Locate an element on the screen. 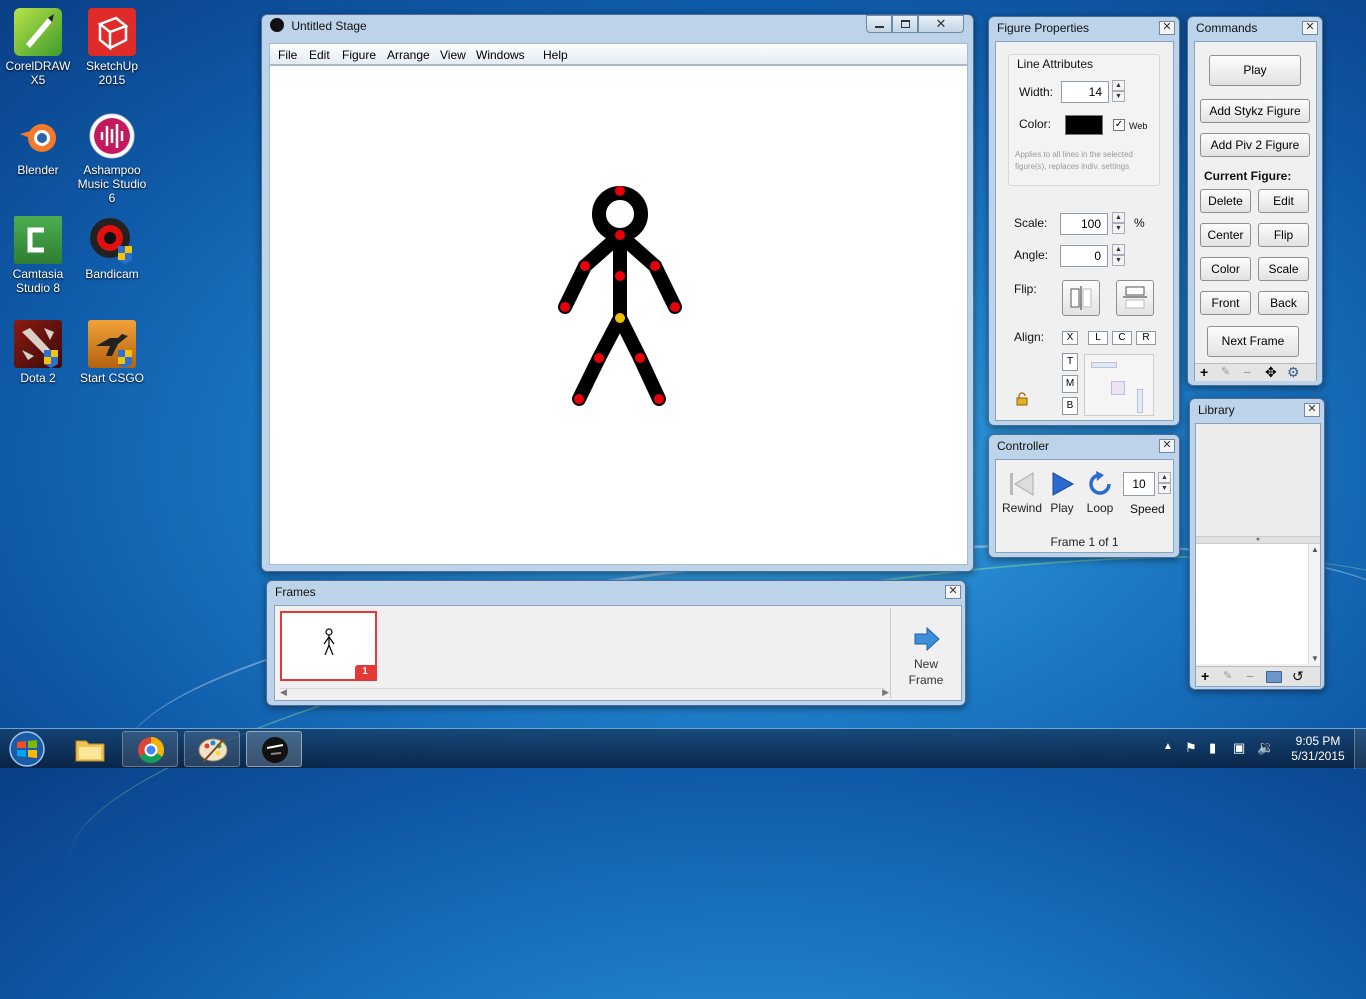 This screenshot has height=999, width=1366. up-arrow-icon: ▲ is located at coordinates (1118, 85).